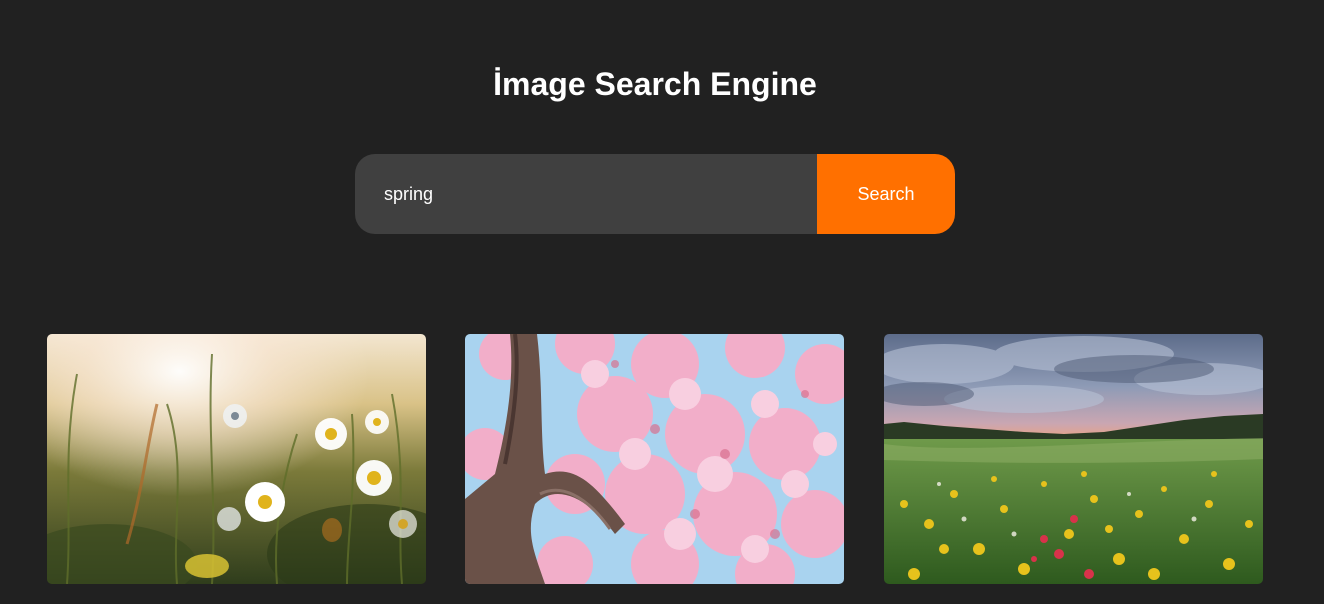 This screenshot has width=1324, height=604. What do you see at coordinates (586, 194) in the screenshot?
I see `search-input` at bounding box center [586, 194].